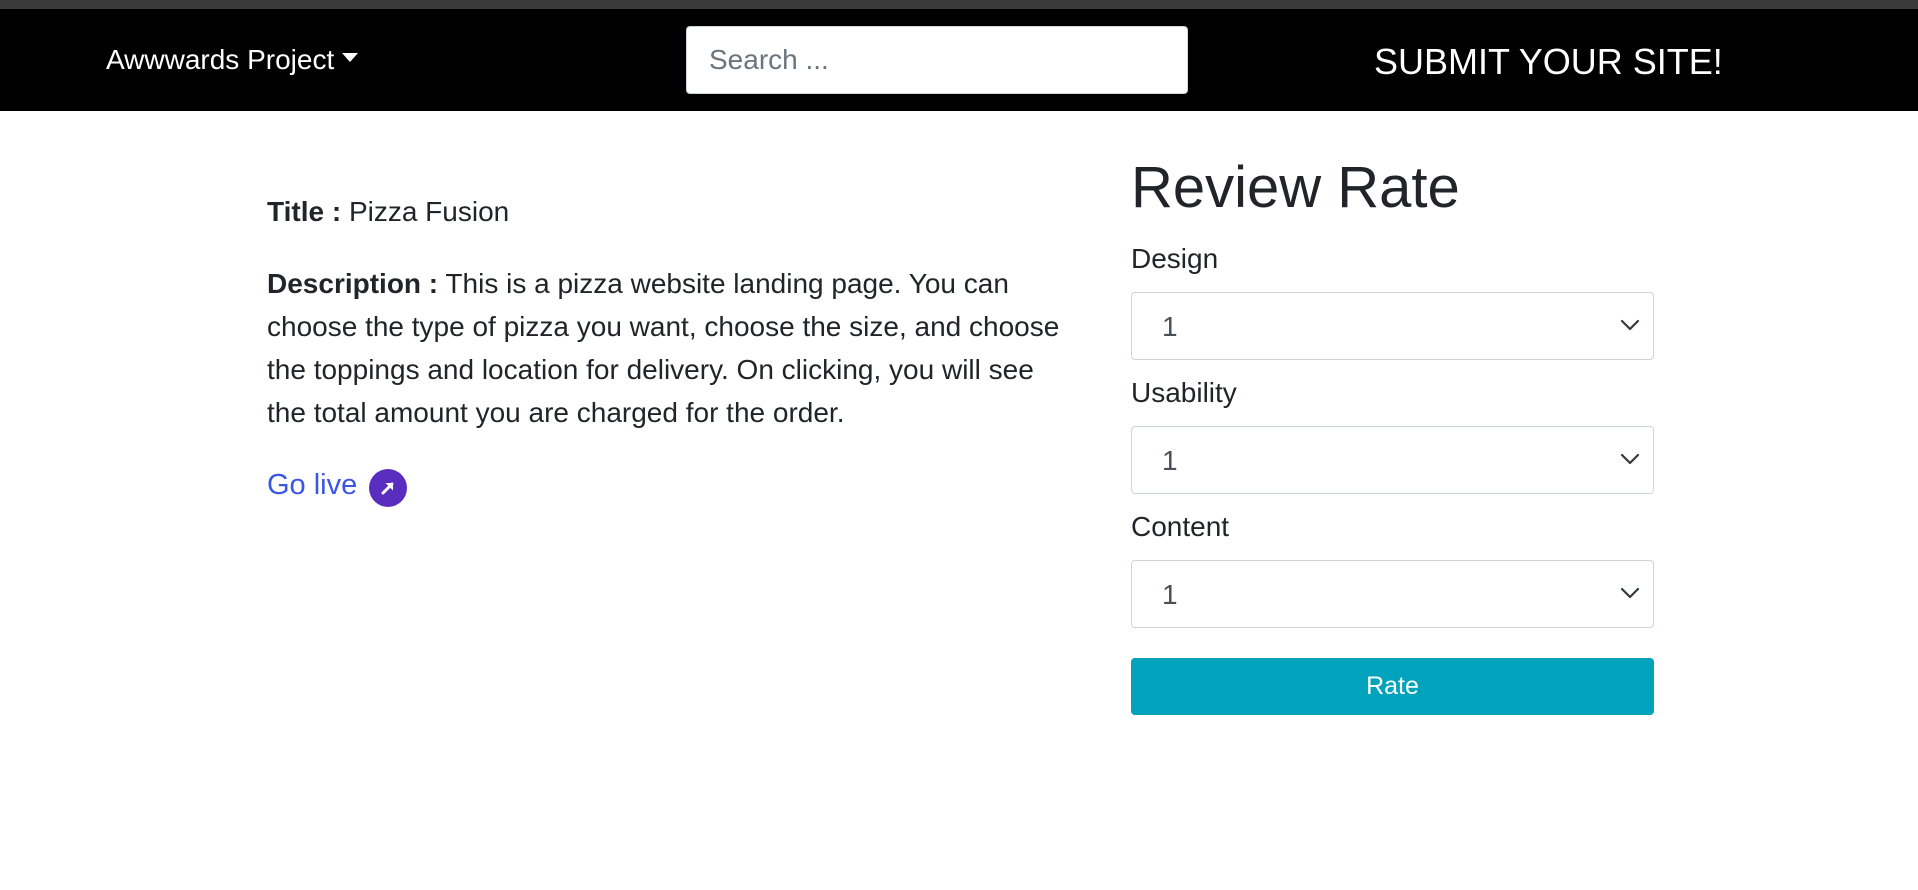 The image size is (1918, 890). Describe the element at coordinates (1180, 526) in the screenshot. I see `content-label: Content` at that location.